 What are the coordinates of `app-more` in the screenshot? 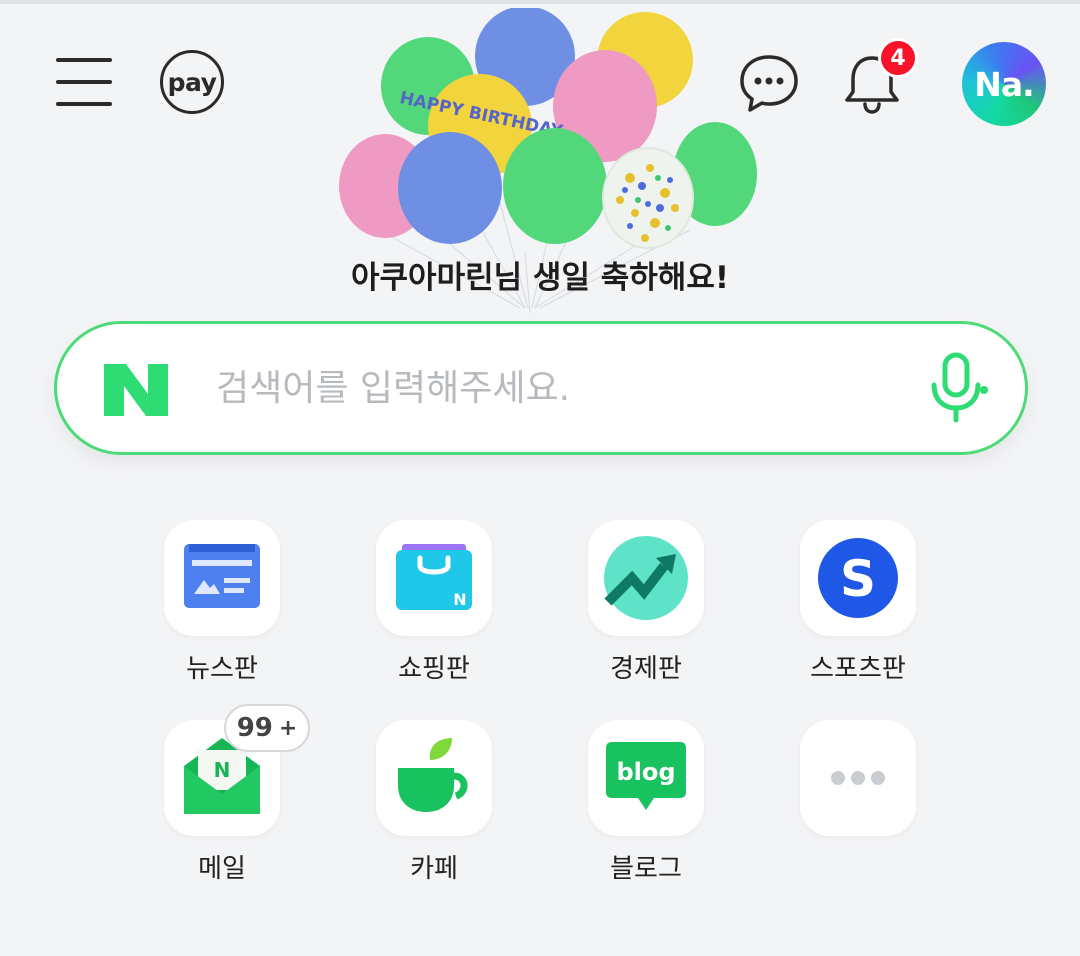 It's located at (858, 820).